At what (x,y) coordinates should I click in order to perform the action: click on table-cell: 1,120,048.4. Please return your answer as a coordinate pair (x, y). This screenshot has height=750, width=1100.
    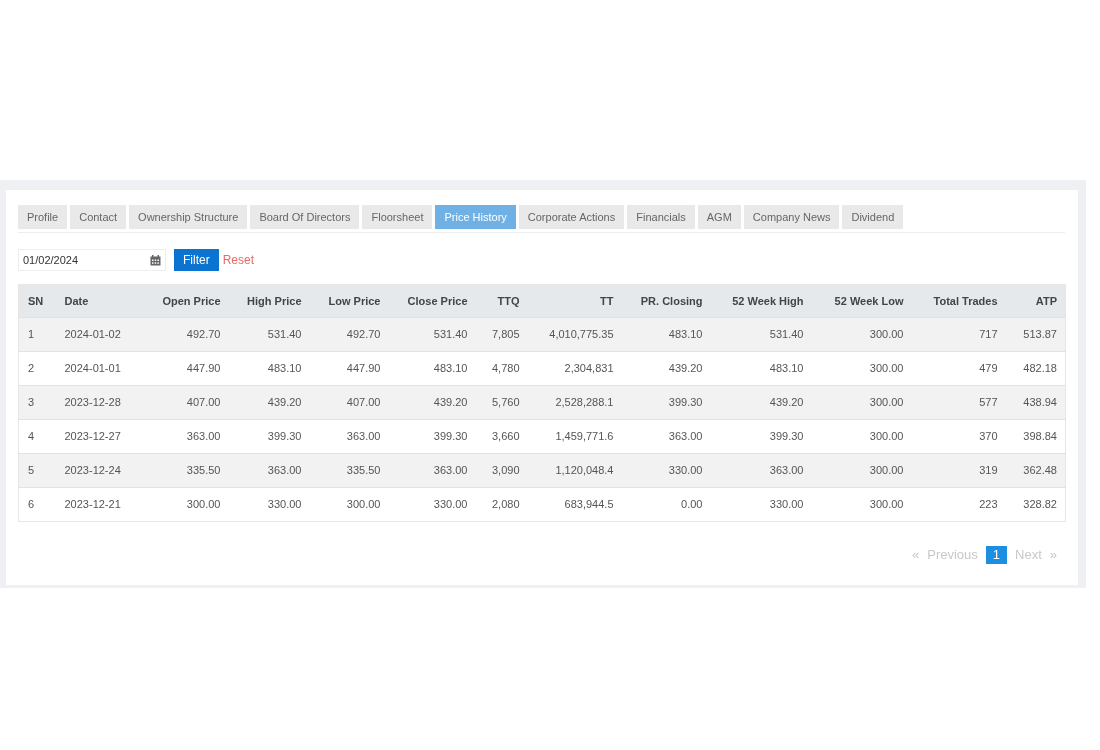
    Looking at the image, I should click on (574, 470).